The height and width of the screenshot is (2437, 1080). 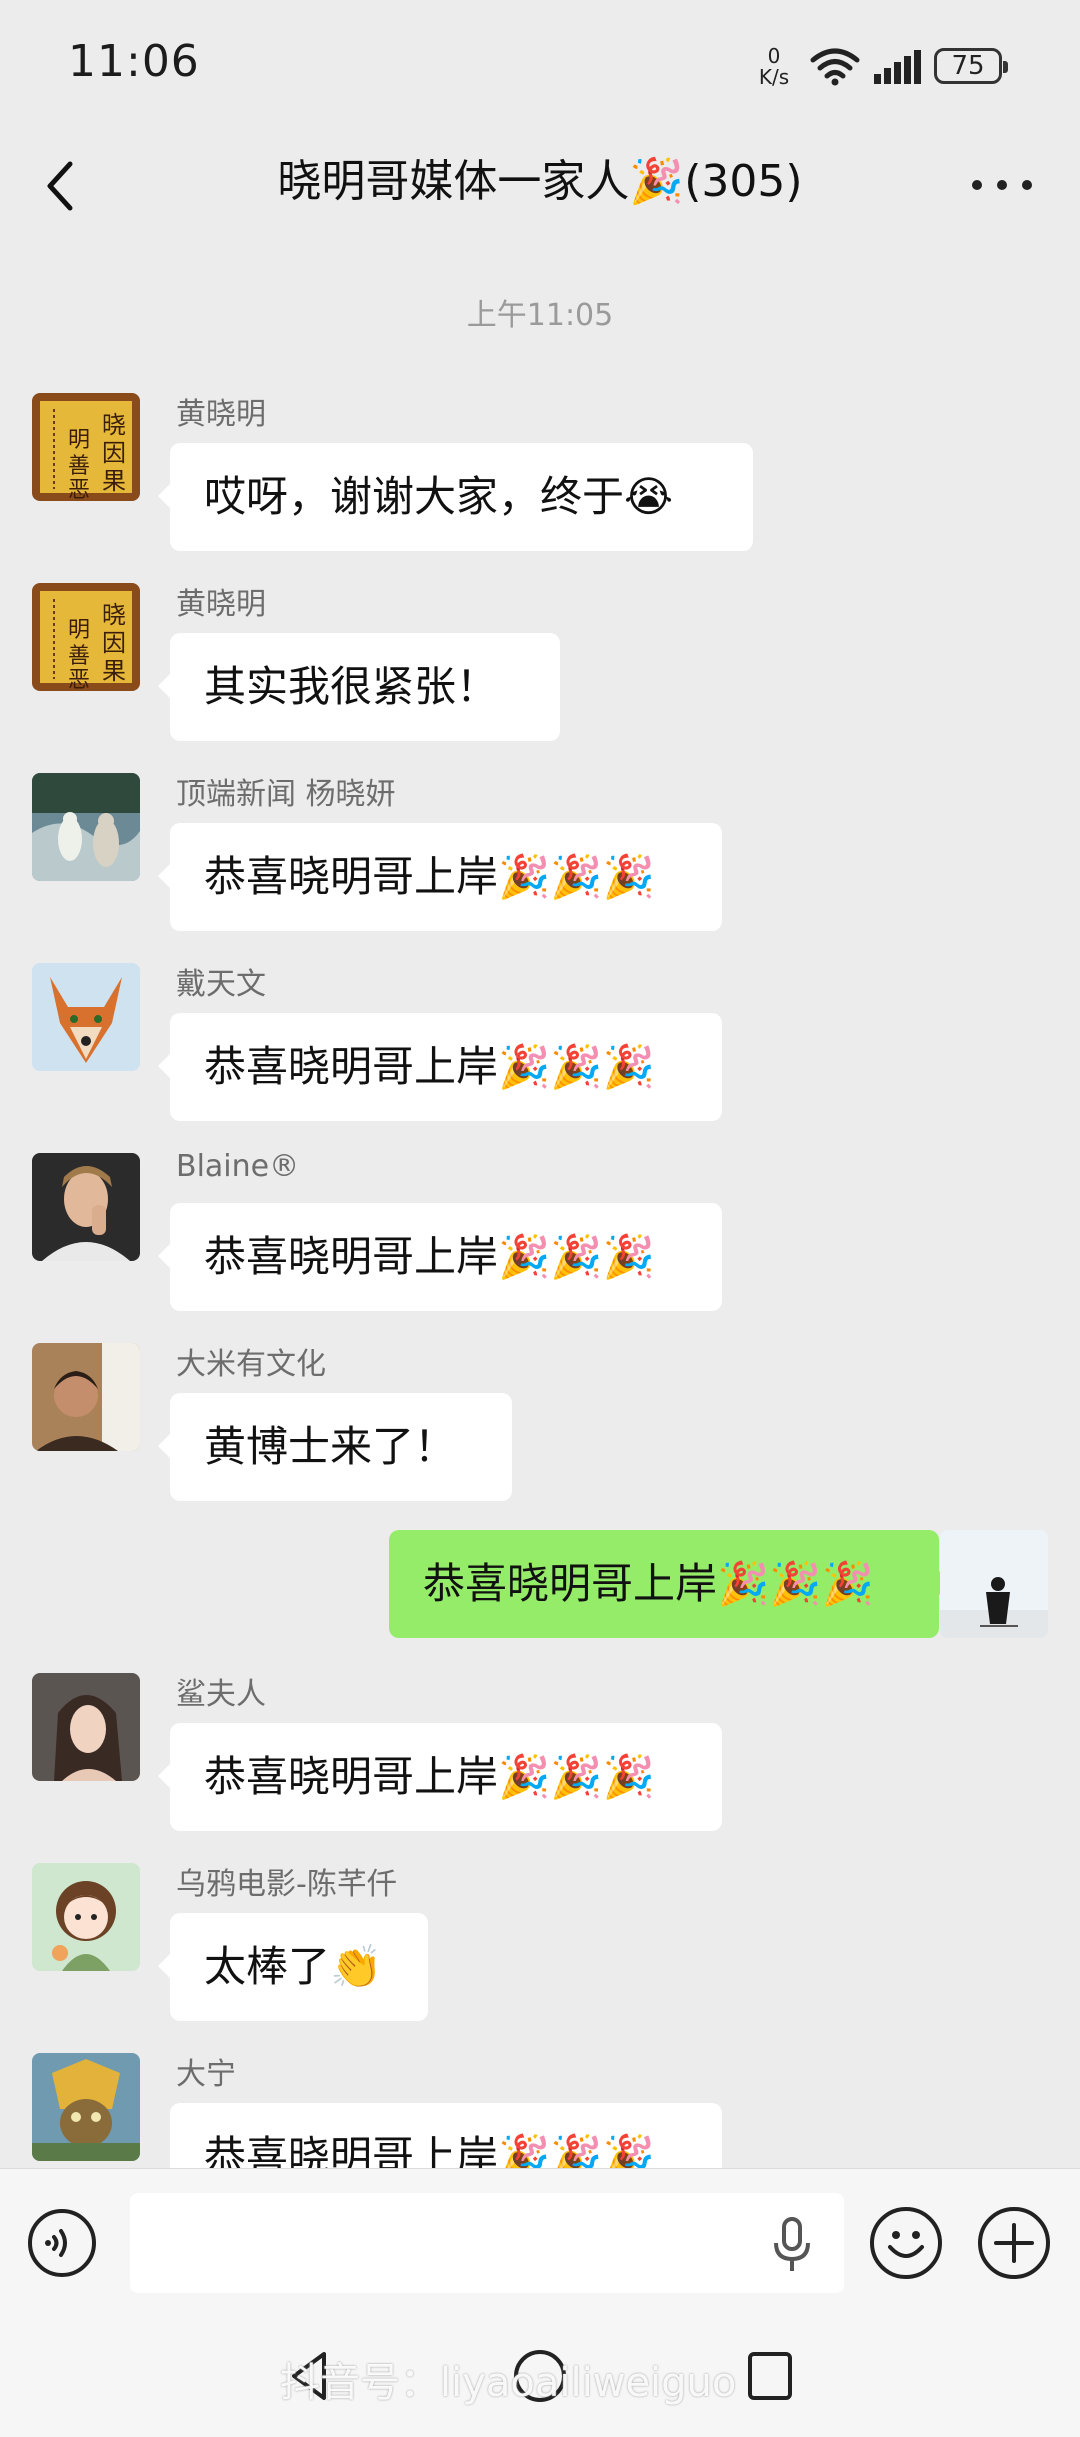 What do you see at coordinates (86, 827) in the screenshot?
I see `avatar-photo-animals` at bounding box center [86, 827].